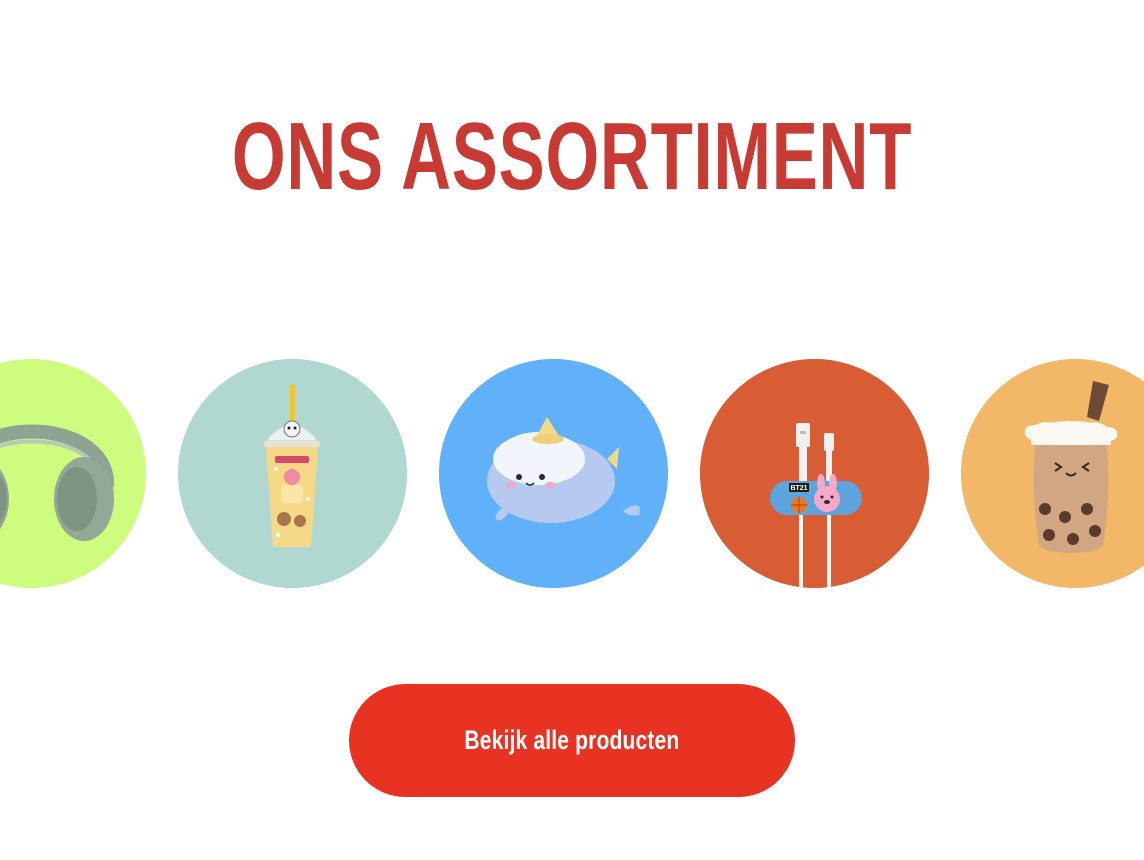  I want to click on cup-icon, so click(292, 473).